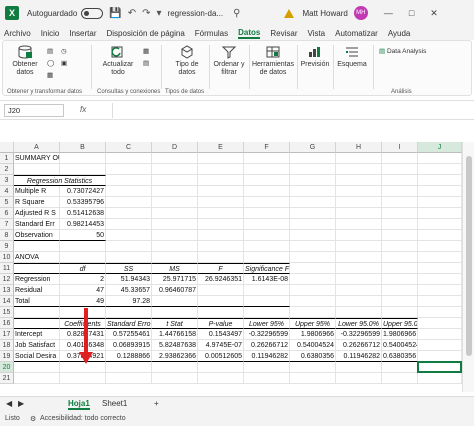 This screenshot has width=474, height=426. Describe the element at coordinates (7, 345) in the screenshot. I see `row-header-18: 18` at that location.